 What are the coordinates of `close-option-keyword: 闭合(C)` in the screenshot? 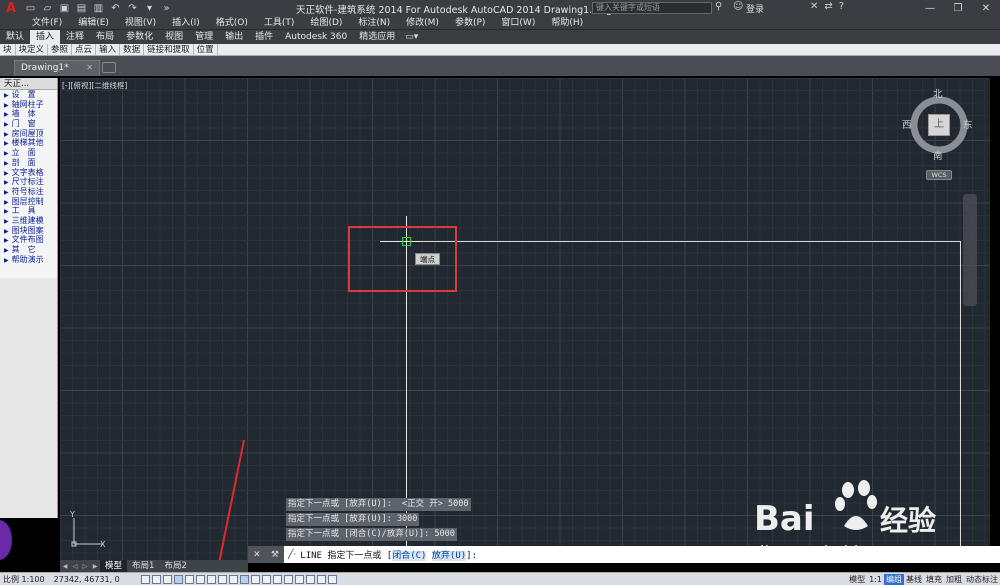 It's located at (409, 556).